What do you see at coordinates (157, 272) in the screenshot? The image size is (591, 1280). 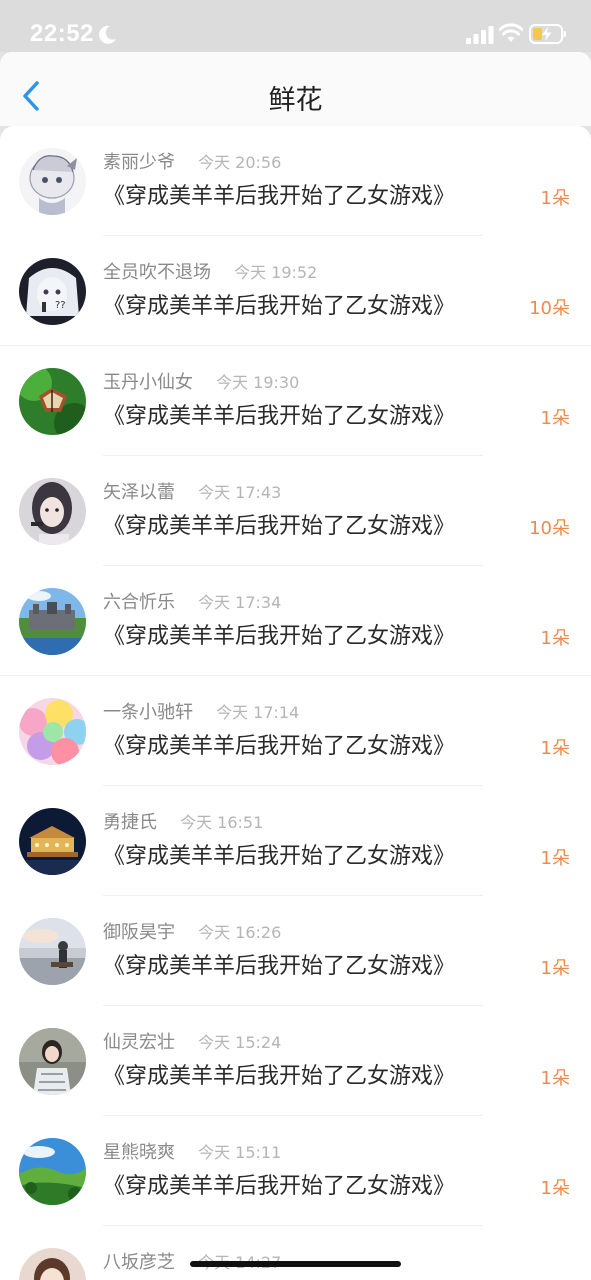 I see `user-name: 全员吹不退场` at bounding box center [157, 272].